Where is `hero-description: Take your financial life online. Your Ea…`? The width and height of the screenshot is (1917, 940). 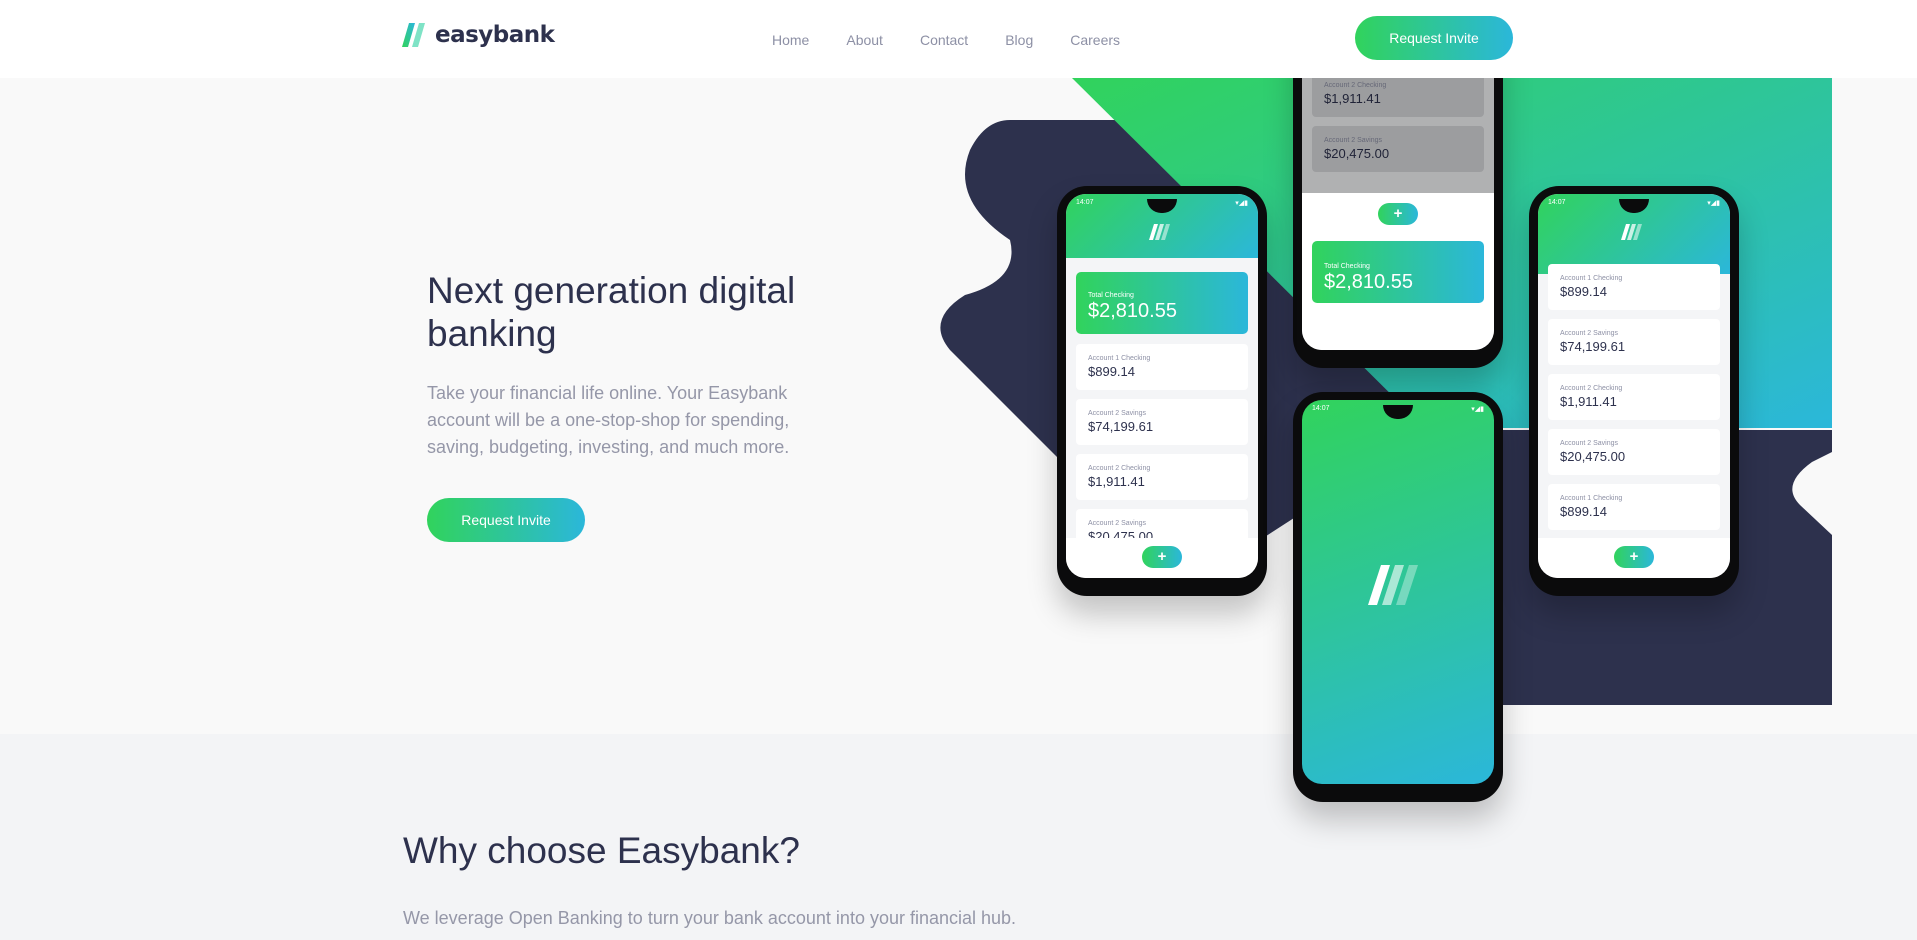 hero-description: Take your financial life online. Your Ea… is located at coordinates (608, 420).